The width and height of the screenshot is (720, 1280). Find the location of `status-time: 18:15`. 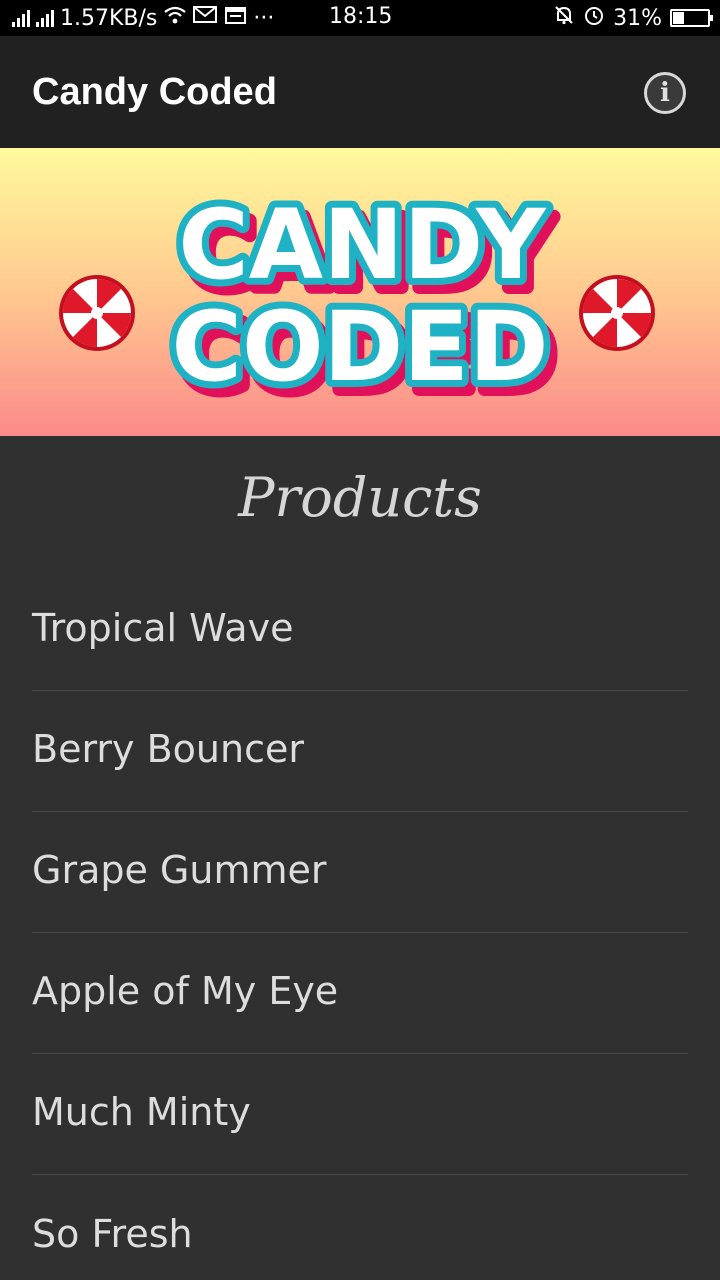

status-time: 18:15 is located at coordinates (361, 16).